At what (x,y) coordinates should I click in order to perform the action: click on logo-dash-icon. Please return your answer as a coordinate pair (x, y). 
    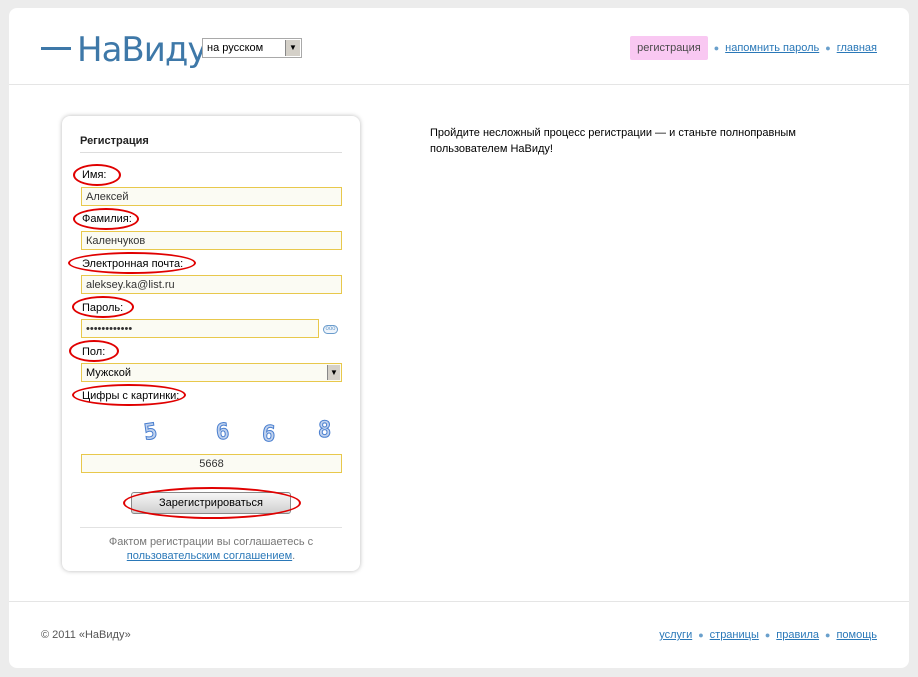
    Looking at the image, I should click on (56, 48).